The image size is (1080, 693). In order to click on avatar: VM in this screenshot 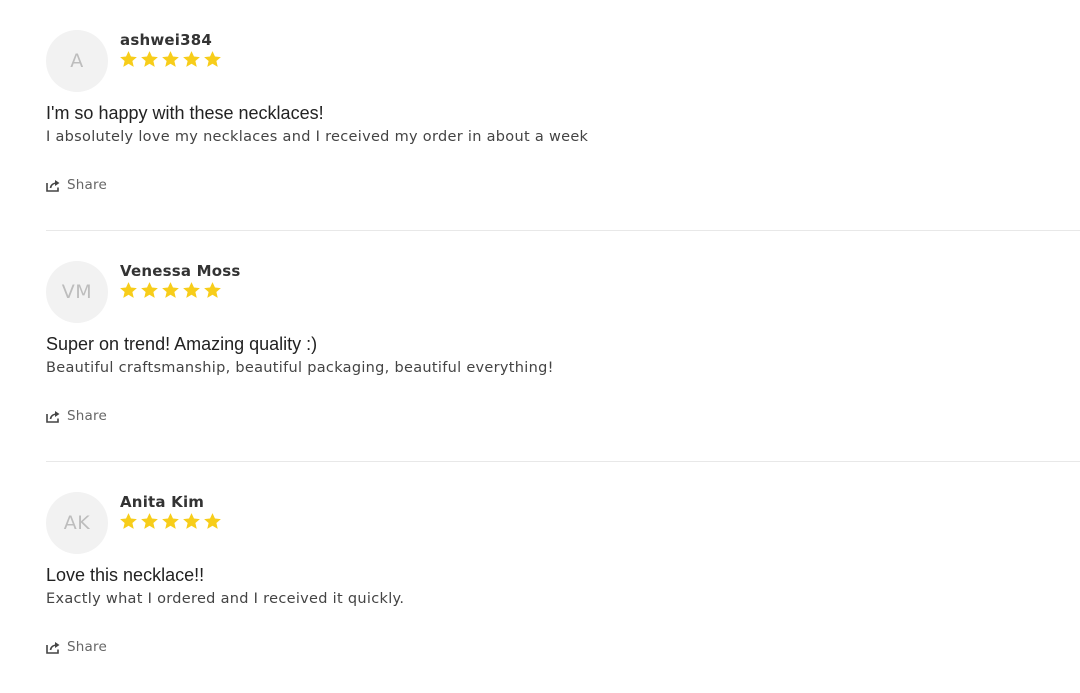, I will do `click(77, 292)`.